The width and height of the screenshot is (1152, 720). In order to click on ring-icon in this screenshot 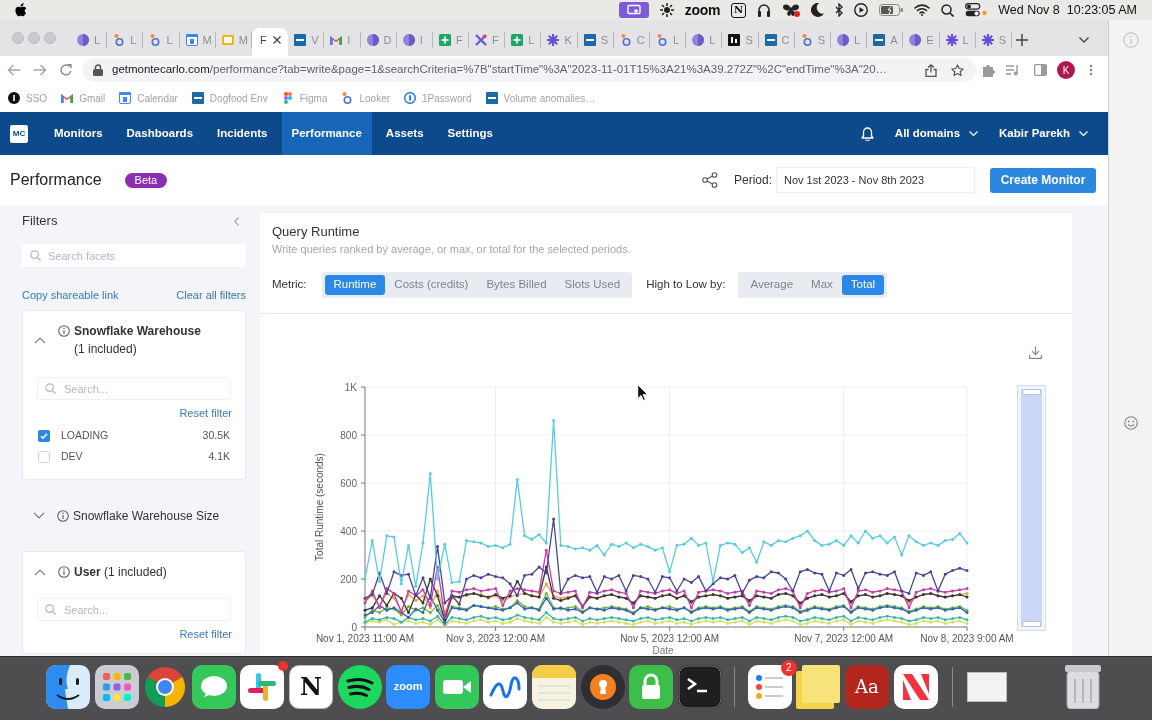, I will do `click(347, 98)`.